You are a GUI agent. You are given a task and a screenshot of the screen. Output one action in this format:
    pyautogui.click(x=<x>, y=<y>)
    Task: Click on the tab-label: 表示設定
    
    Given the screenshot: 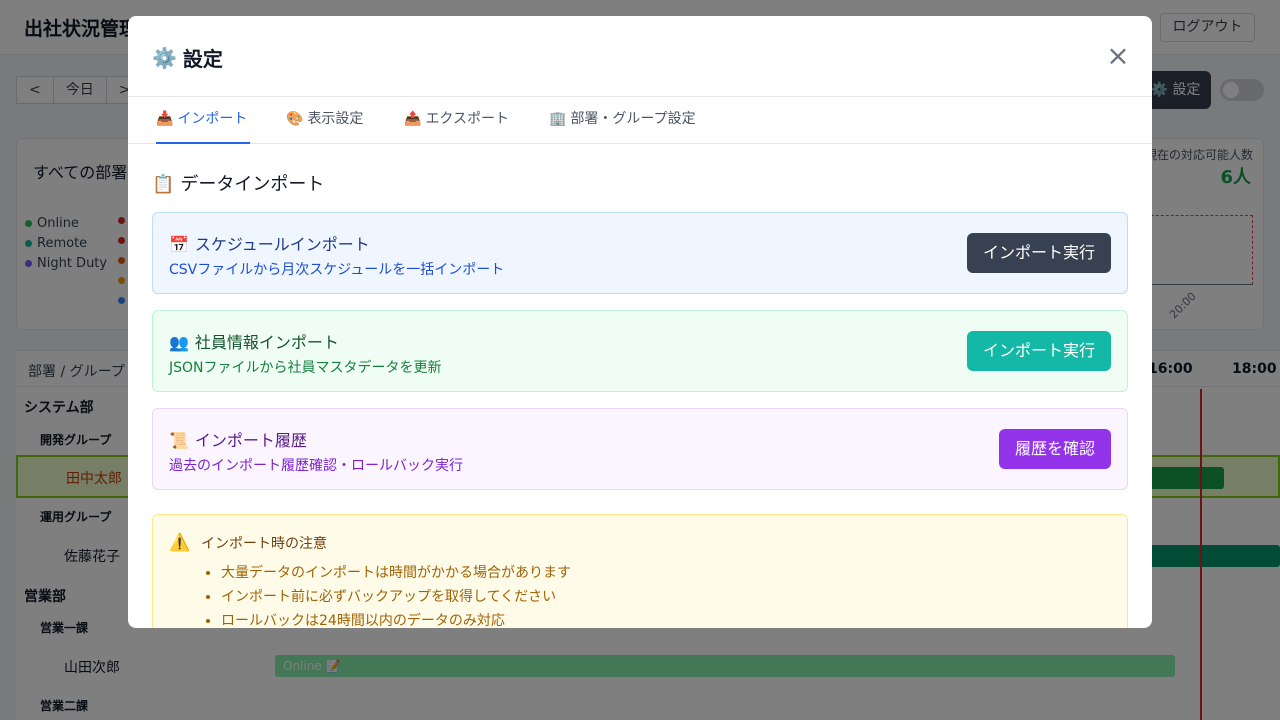 What is the action you would take?
    pyautogui.click(x=335, y=119)
    